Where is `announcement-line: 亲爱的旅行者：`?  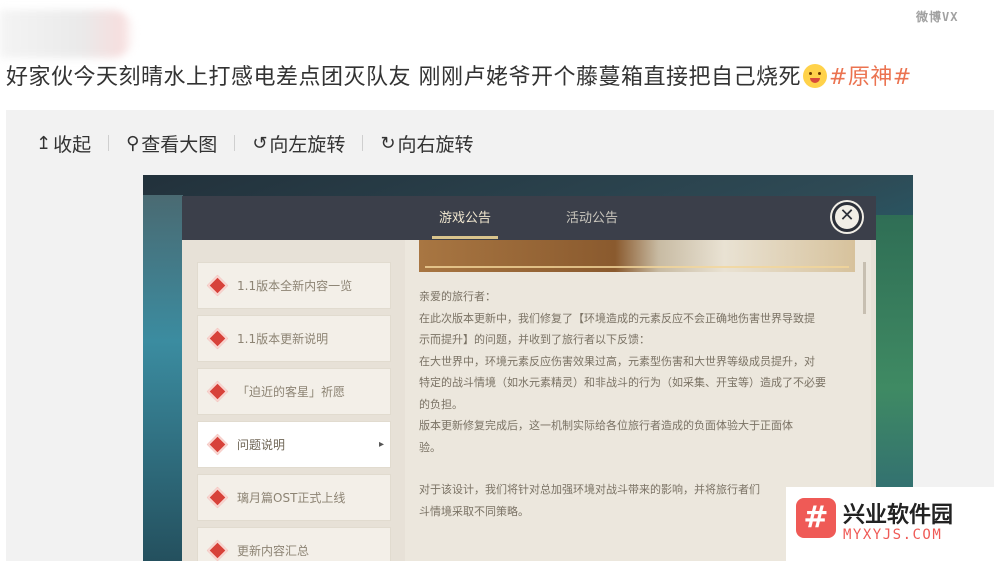
announcement-line: 亲爱的旅行者： is located at coordinates (457, 296).